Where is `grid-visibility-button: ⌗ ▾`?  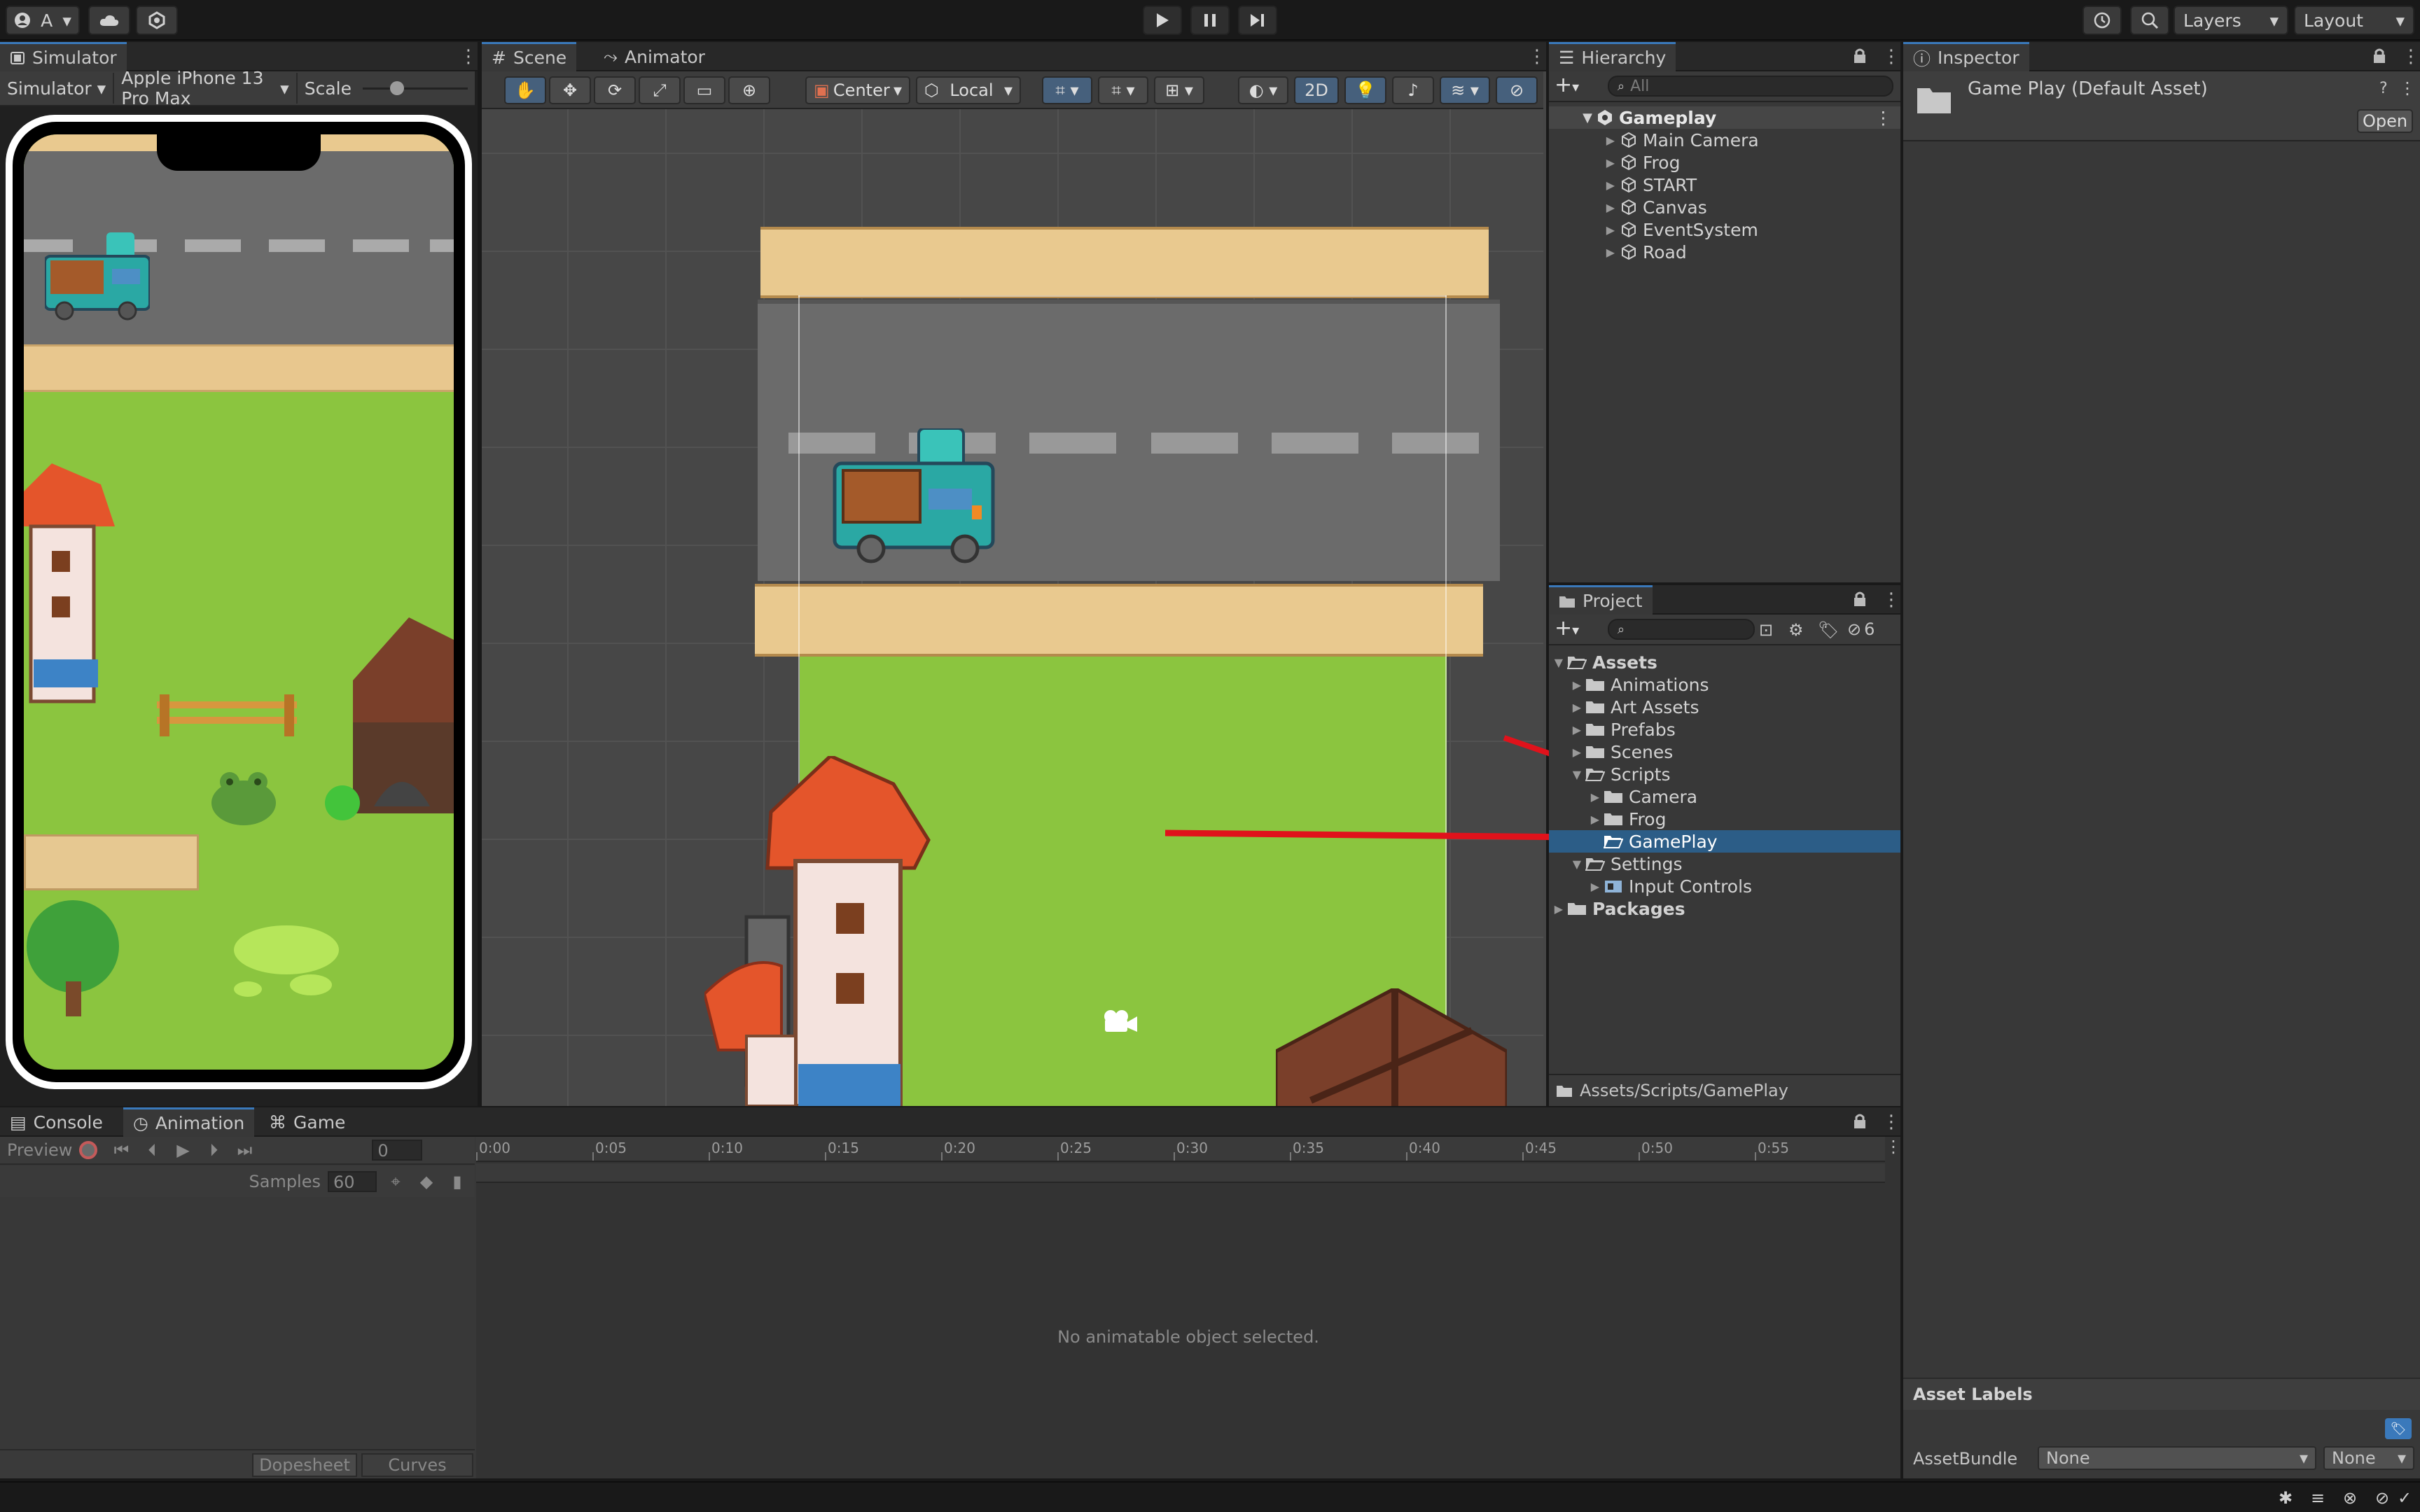
grid-visibility-button: ⌗ ▾ is located at coordinates (1123, 90).